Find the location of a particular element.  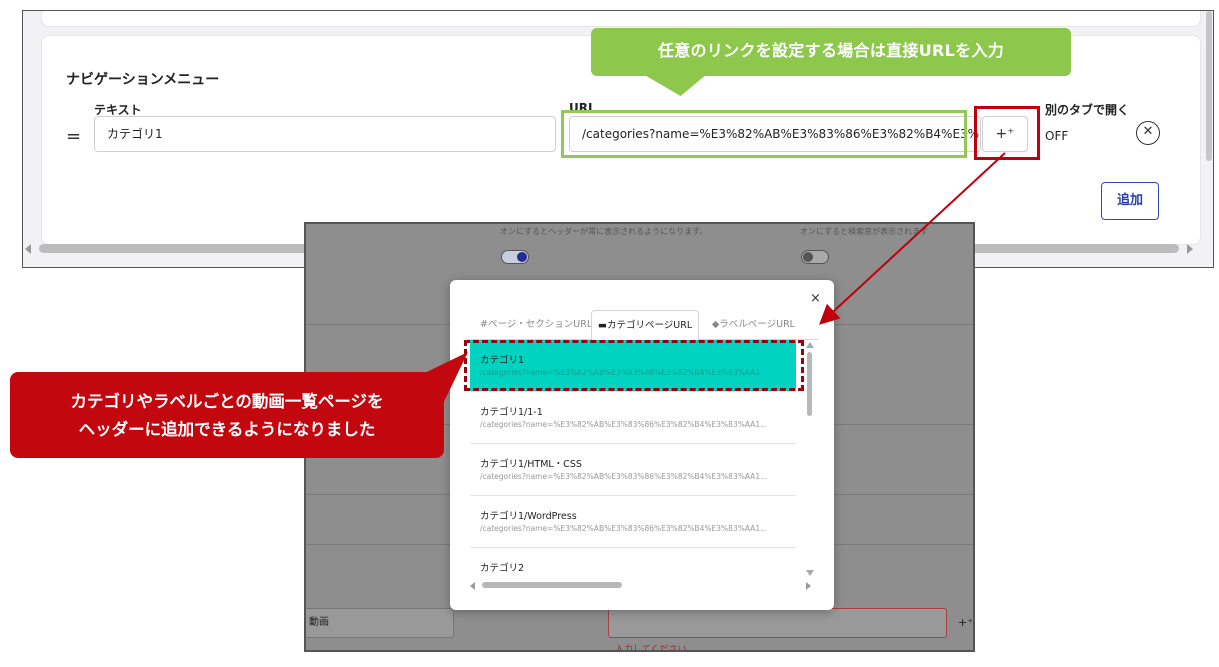

scroll-up-icon is located at coordinates (810, 345).